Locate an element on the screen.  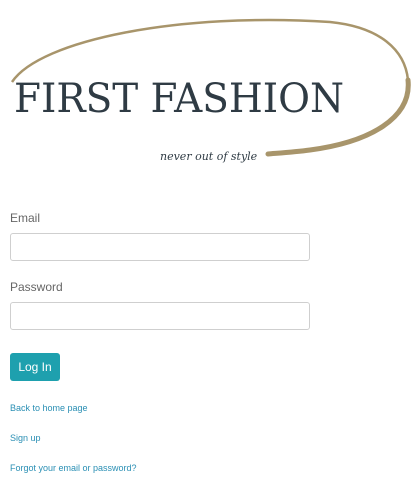
email-field is located at coordinates (160, 247).